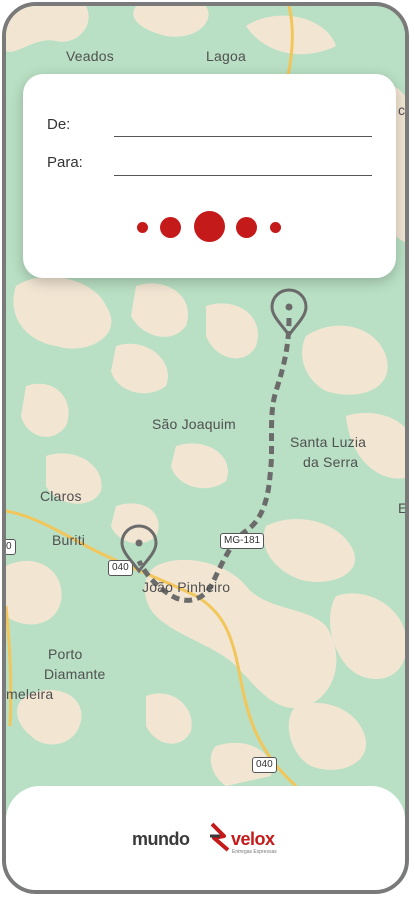 The height and width of the screenshot is (900, 415). Describe the element at coordinates (220, 837) in the screenshot. I see `logo-arrow-icon` at that location.